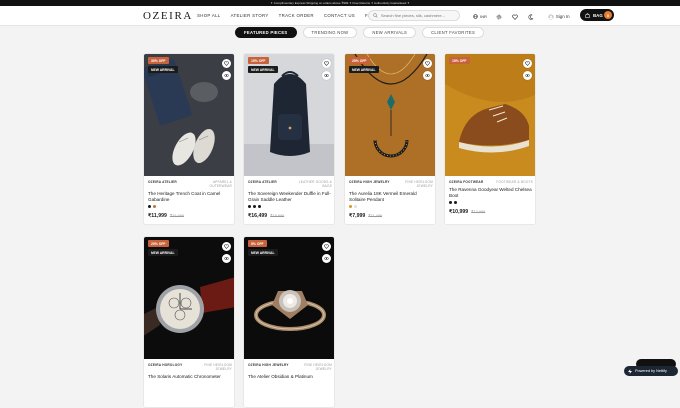  Describe the element at coordinates (176, 216) in the screenshot. I see `product-original-price: ₹16,999` at that location.